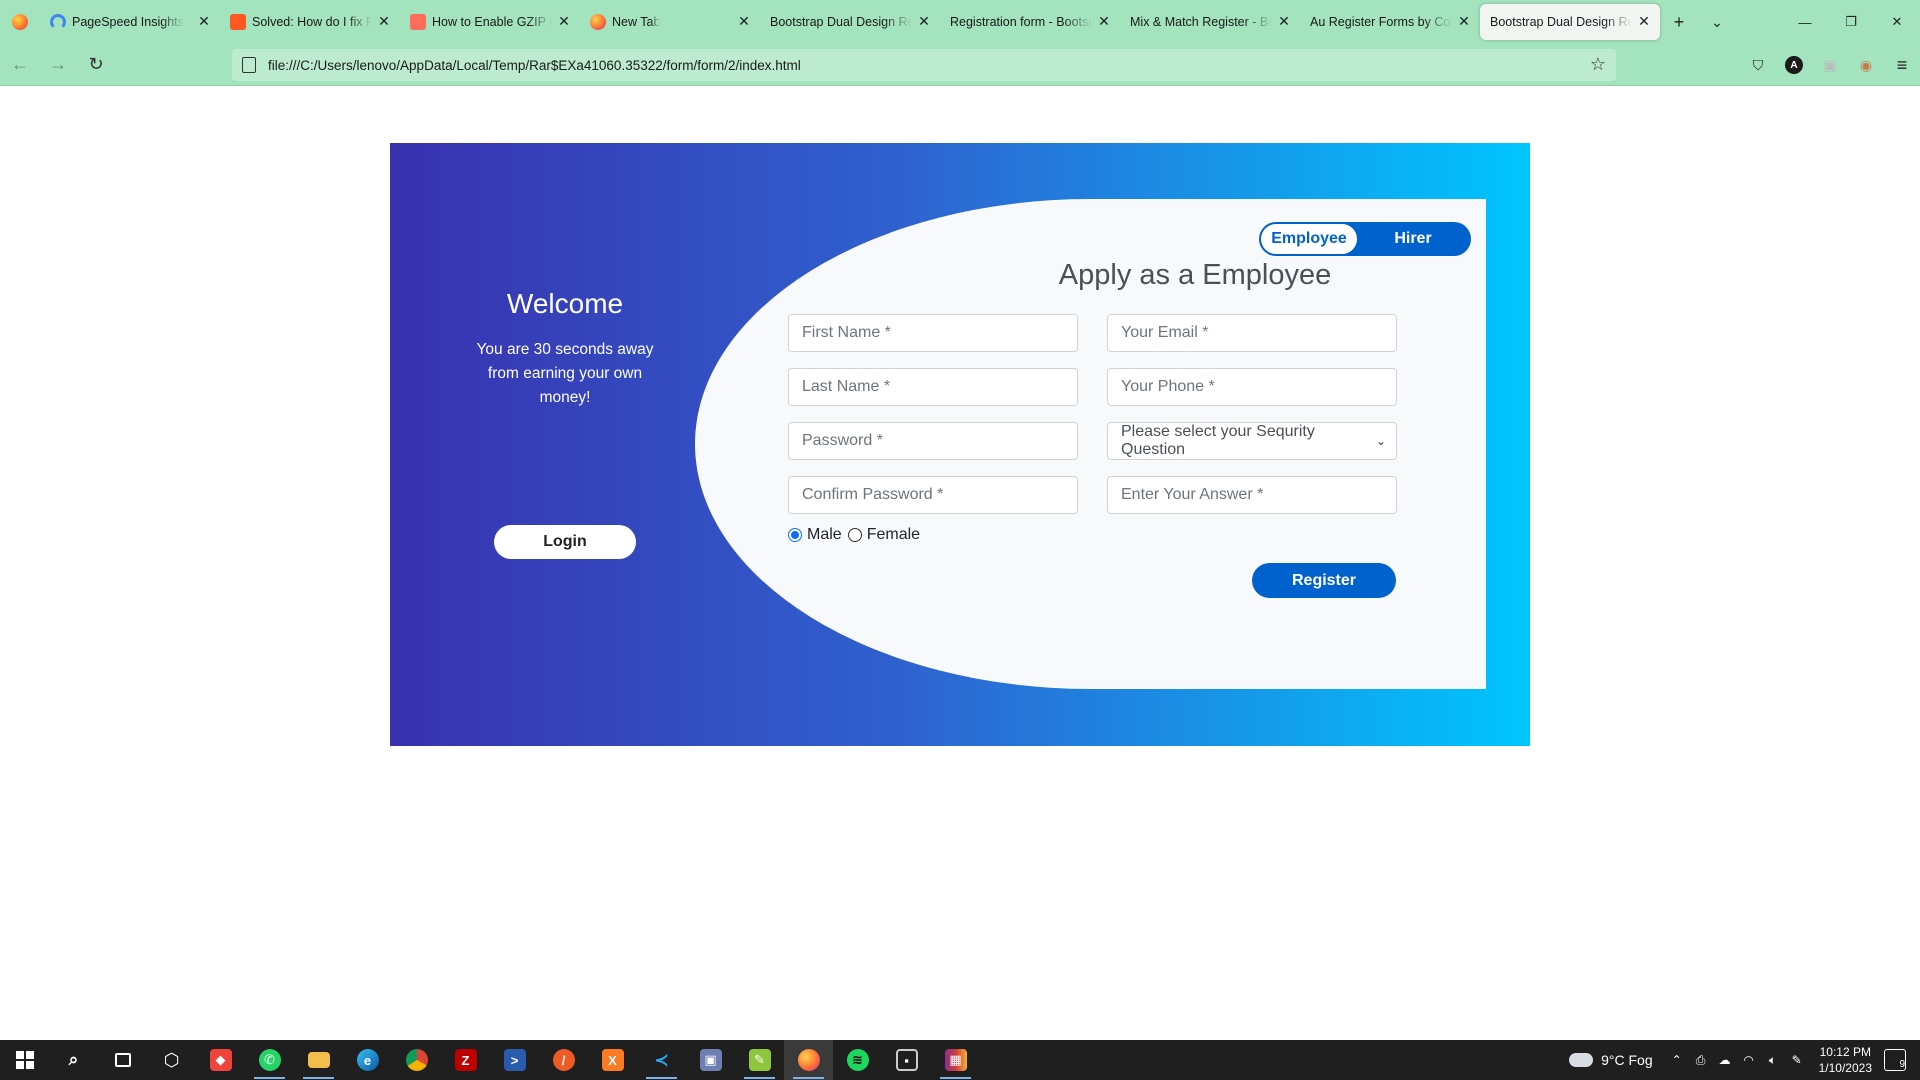 This screenshot has height=1080, width=1920. What do you see at coordinates (1717, 22) in the screenshot?
I see `list-tabs-chevron-icon: ⌄` at bounding box center [1717, 22].